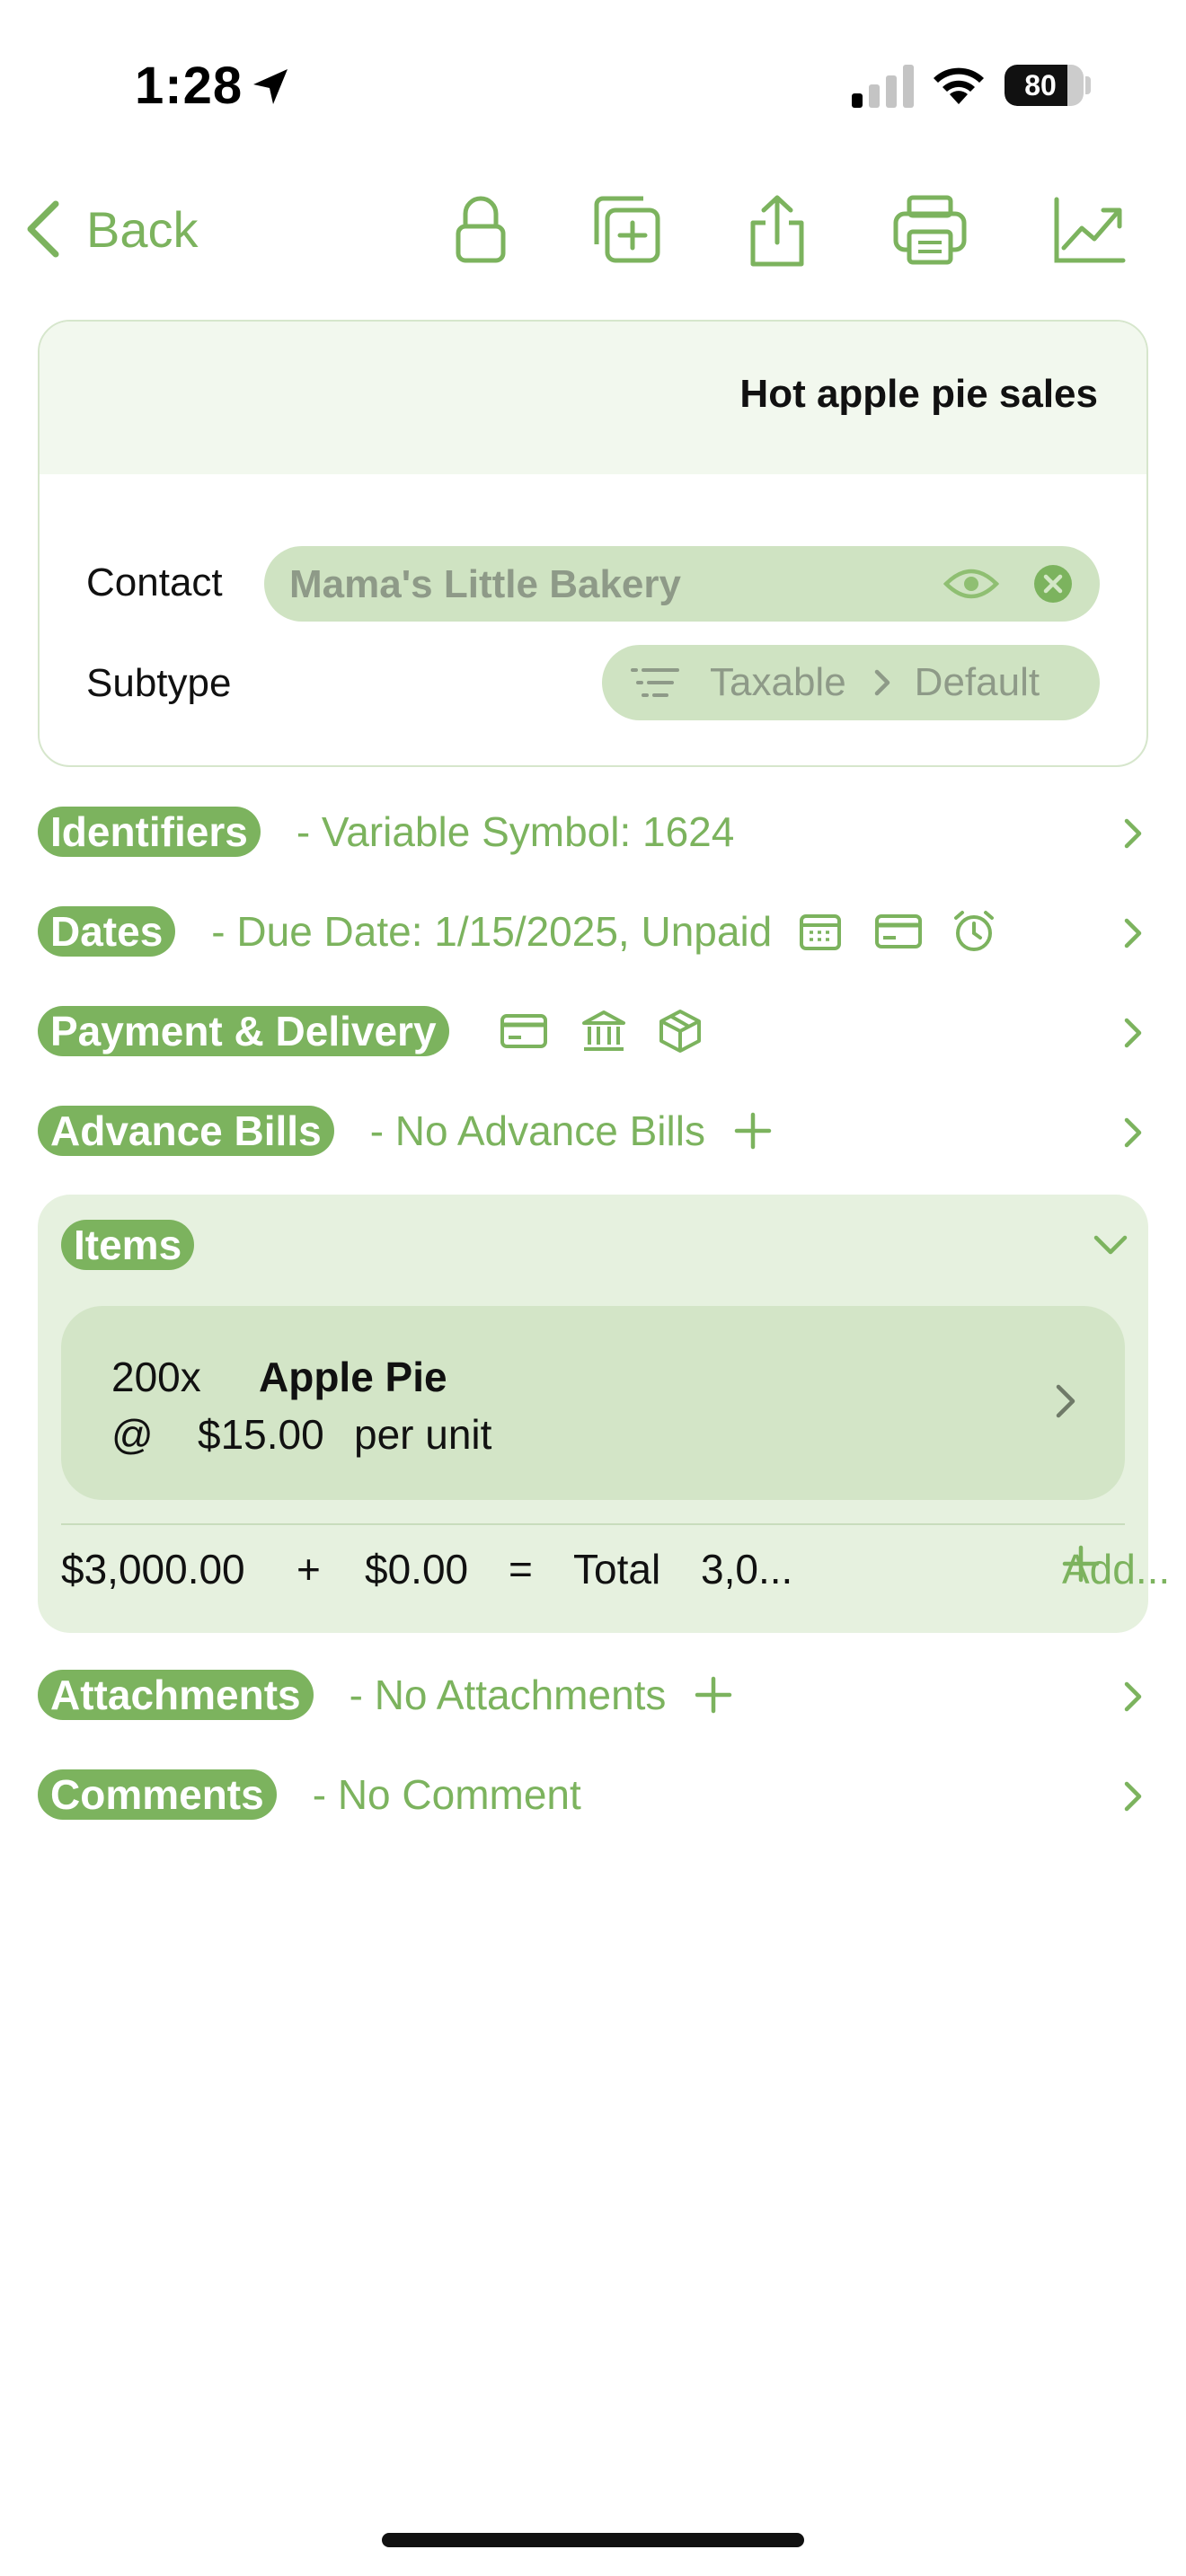 Image resolution: width=1186 pixels, height=2576 pixels. I want to click on location-arrow-icon, so click(270, 86).